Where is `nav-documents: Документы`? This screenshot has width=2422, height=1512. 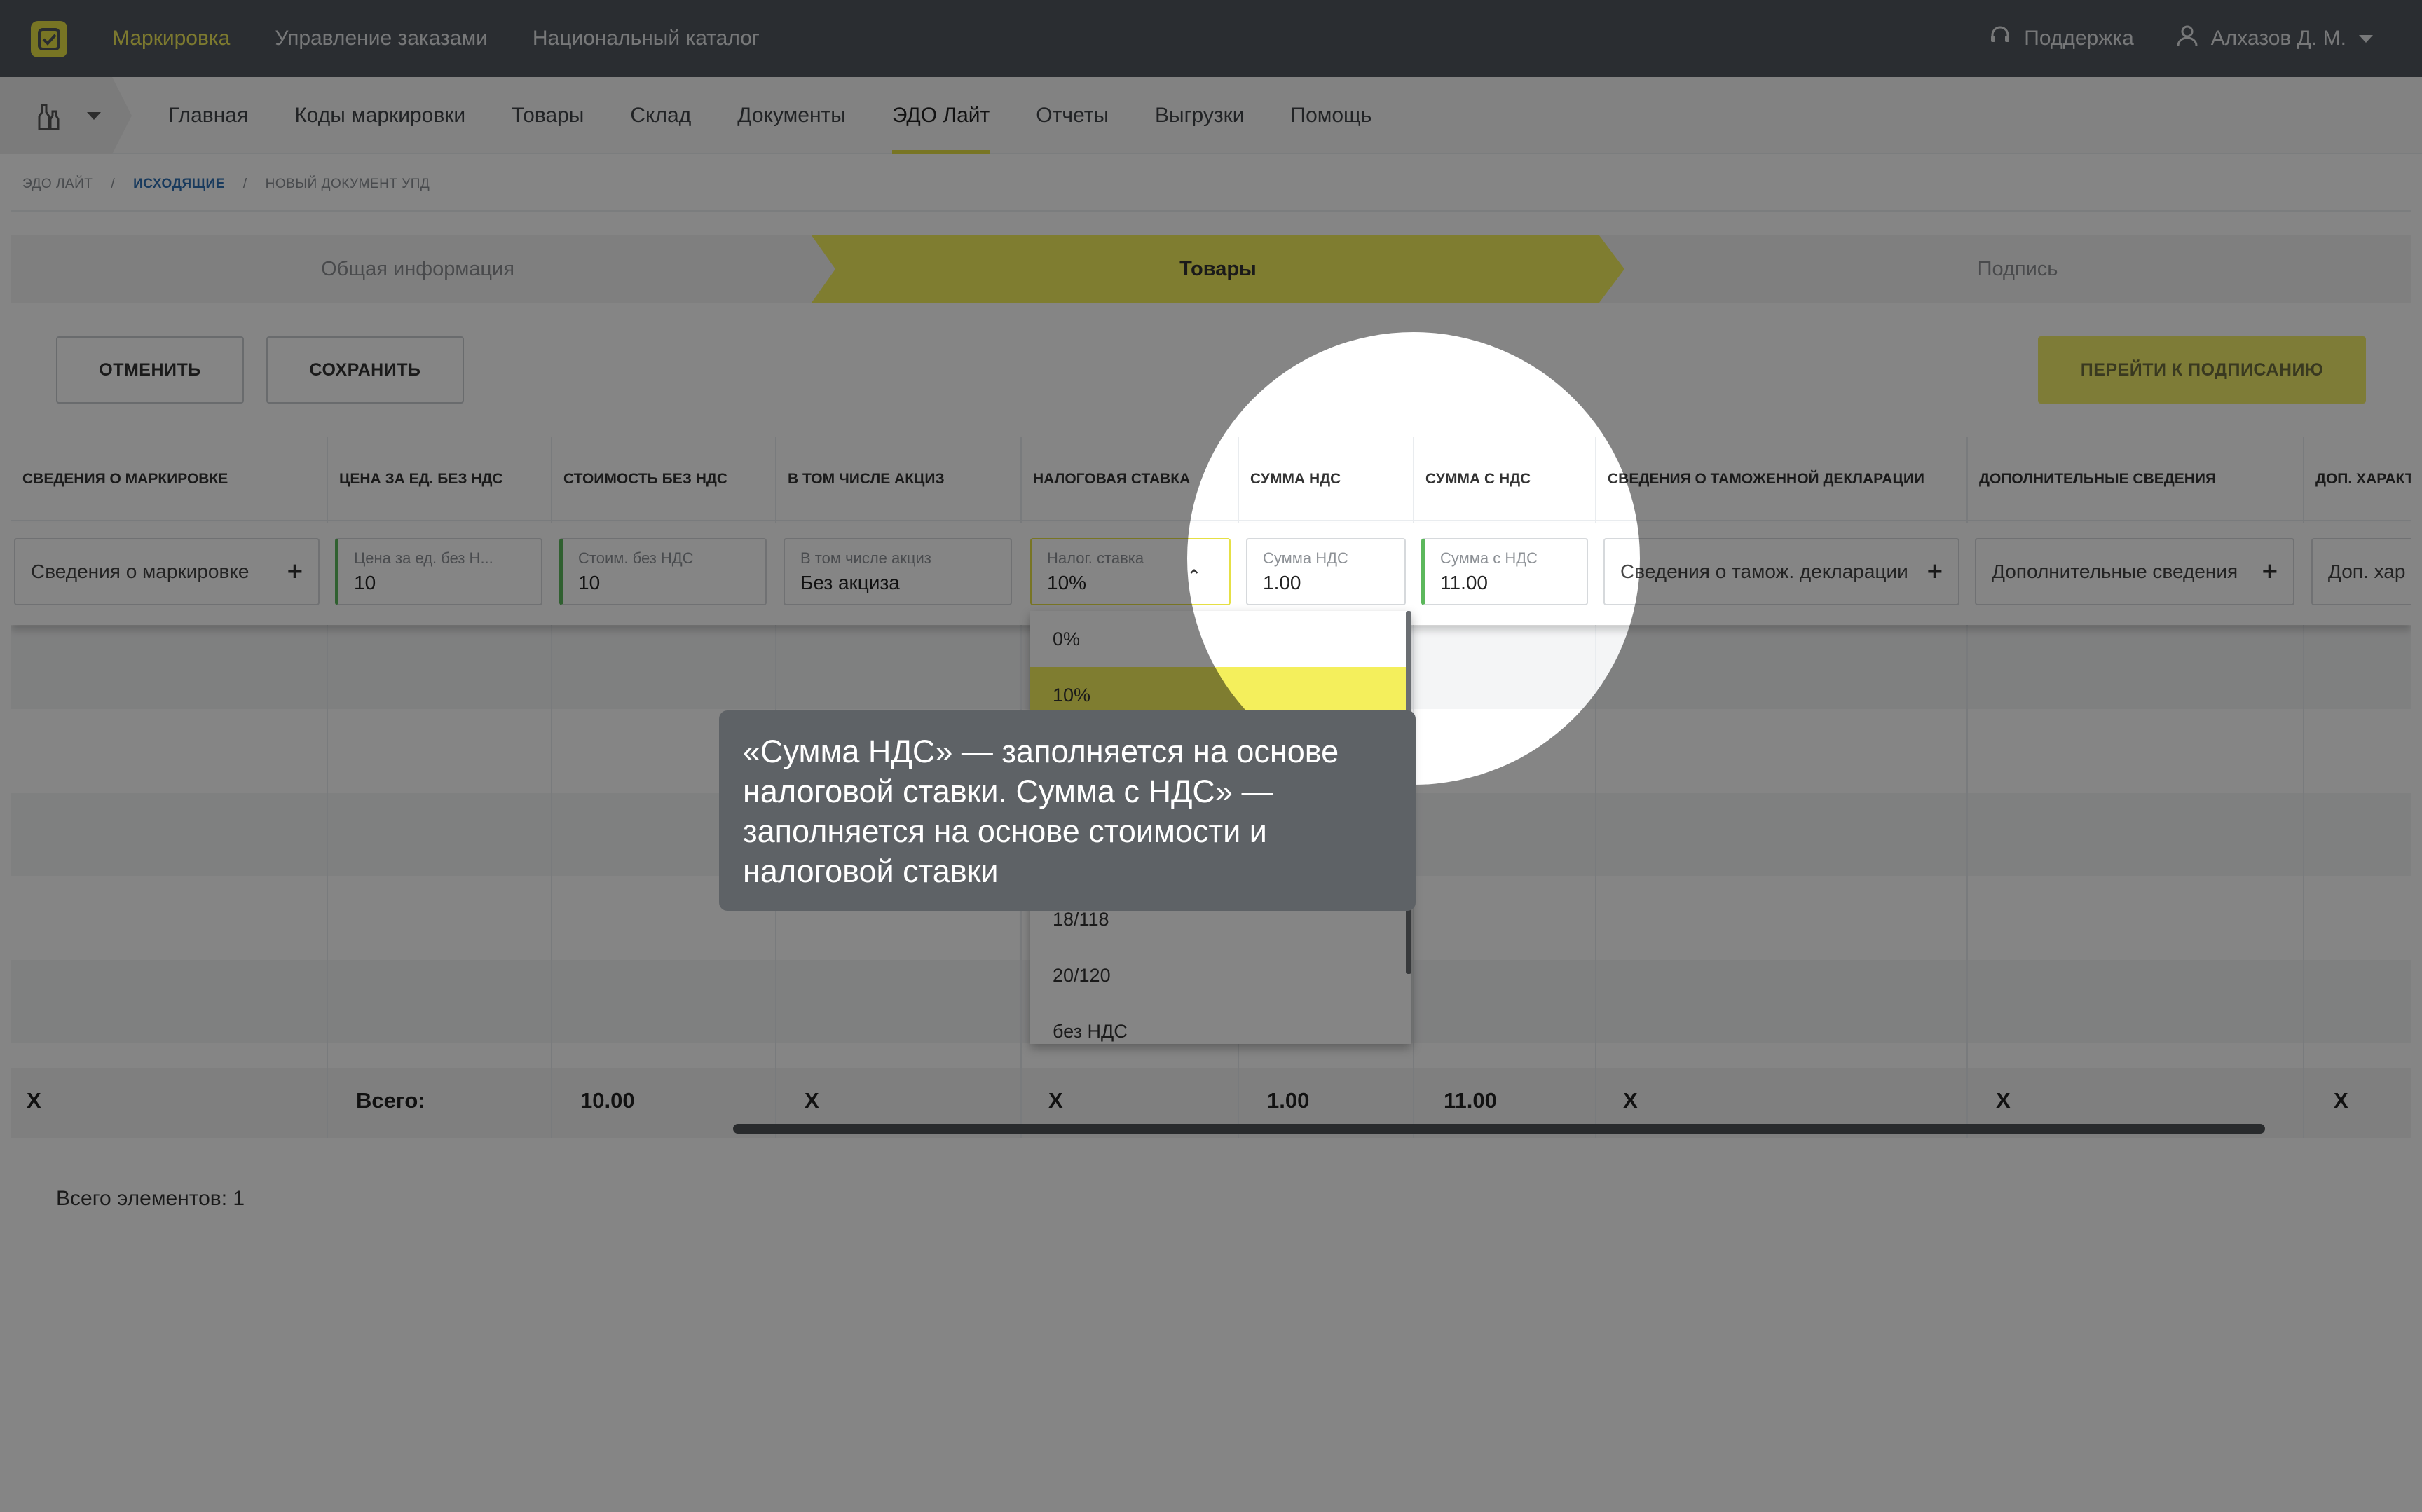
nav-documents: Документы is located at coordinates (791, 116).